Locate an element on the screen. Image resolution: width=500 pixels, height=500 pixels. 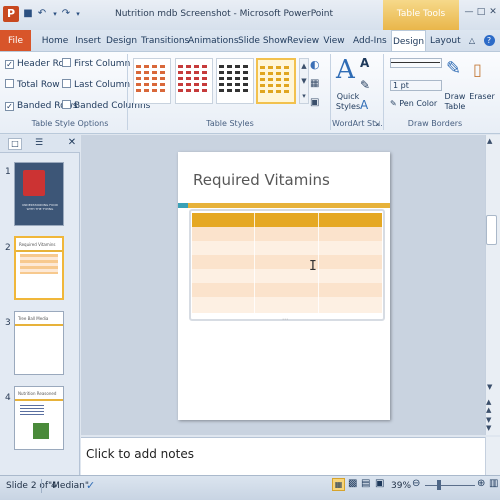
minimize-ribbon-icon: △ is located at coordinates (472, 41).